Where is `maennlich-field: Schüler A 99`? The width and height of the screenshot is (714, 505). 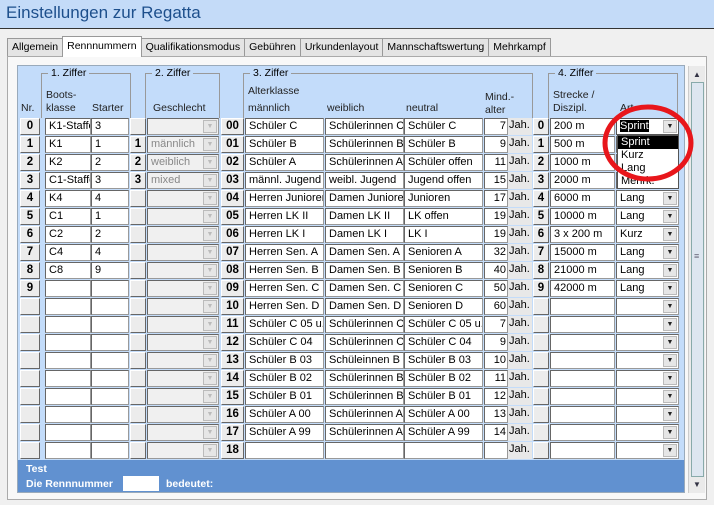 maennlich-field: Schüler A 99 is located at coordinates (284, 432).